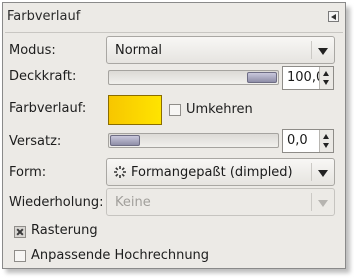 This screenshot has height=278, width=354. What do you see at coordinates (20, 256) in the screenshot?
I see `hochrechnung-checkbox` at bounding box center [20, 256].